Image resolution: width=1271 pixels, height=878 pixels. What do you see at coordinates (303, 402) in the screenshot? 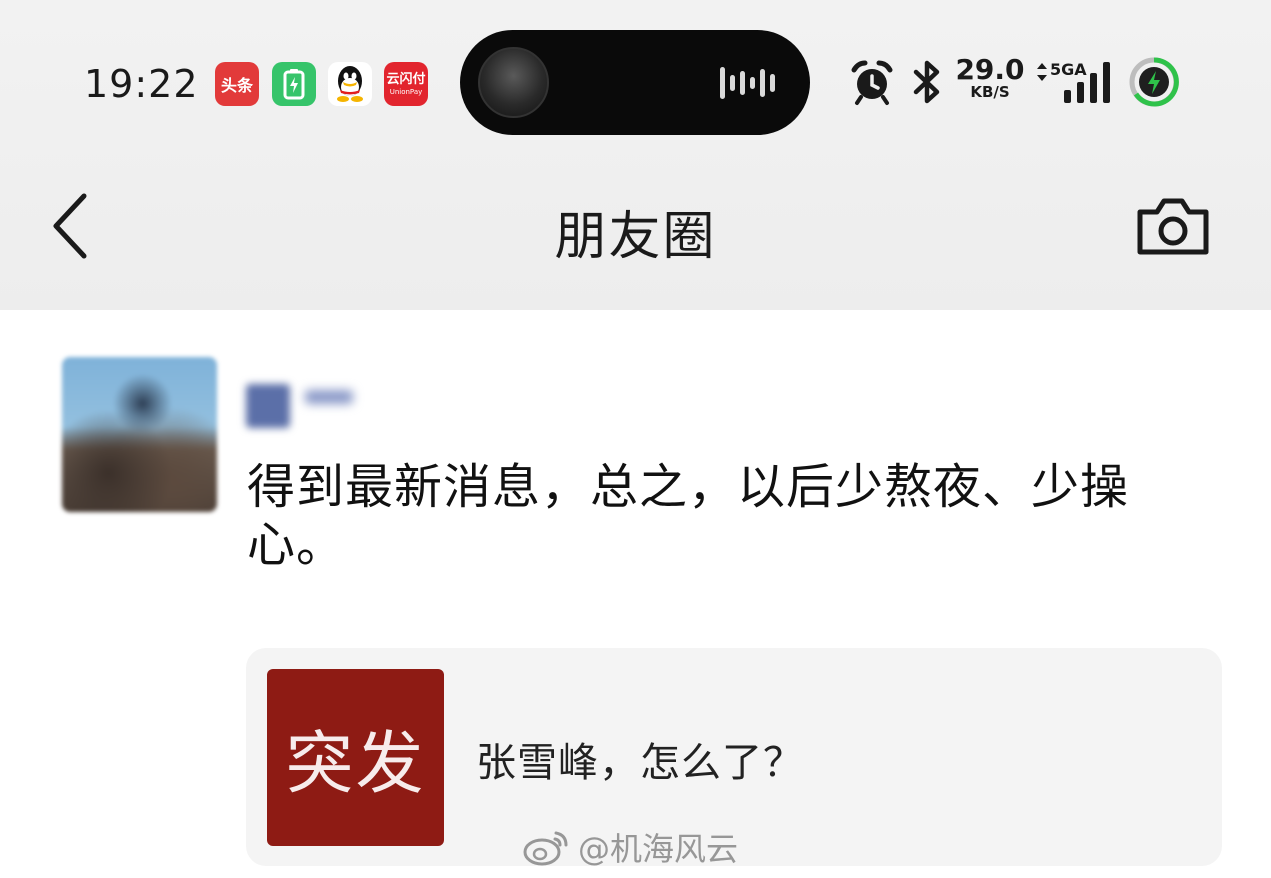
I see `username-blurred` at bounding box center [303, 402].